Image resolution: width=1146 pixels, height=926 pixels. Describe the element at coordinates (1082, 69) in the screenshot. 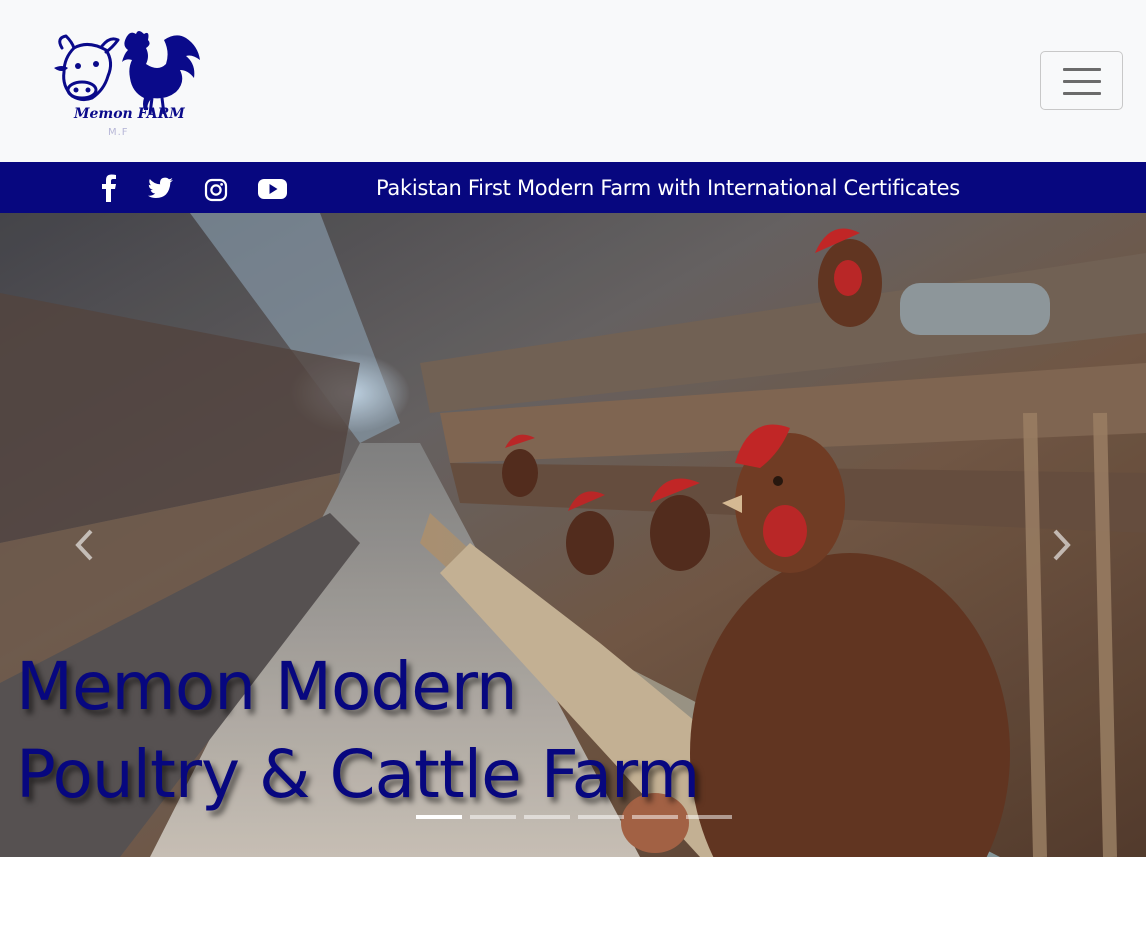

I see `hamburger-icon` at that location.